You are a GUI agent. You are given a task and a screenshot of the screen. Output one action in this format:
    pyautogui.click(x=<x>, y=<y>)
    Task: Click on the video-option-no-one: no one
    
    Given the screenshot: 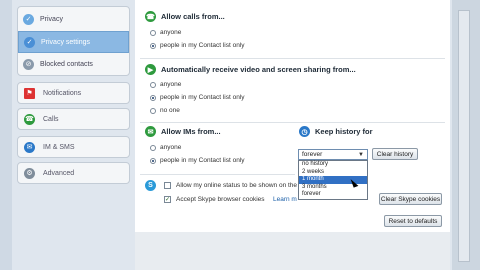 What is the action you would take?
    pyautogui.click(x=165, y=110)
    